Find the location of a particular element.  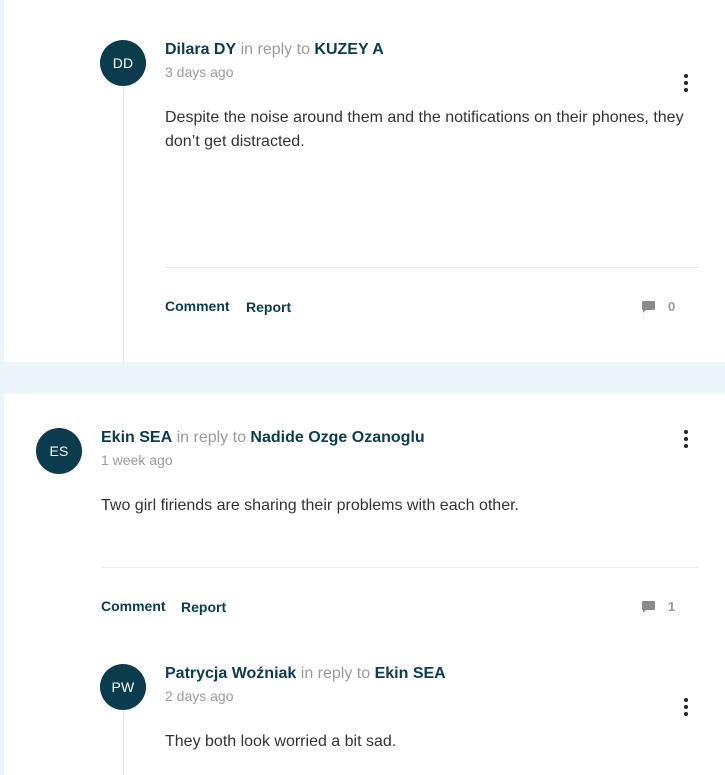

reply-count-value: 1 is located at coordinates (672, 606).